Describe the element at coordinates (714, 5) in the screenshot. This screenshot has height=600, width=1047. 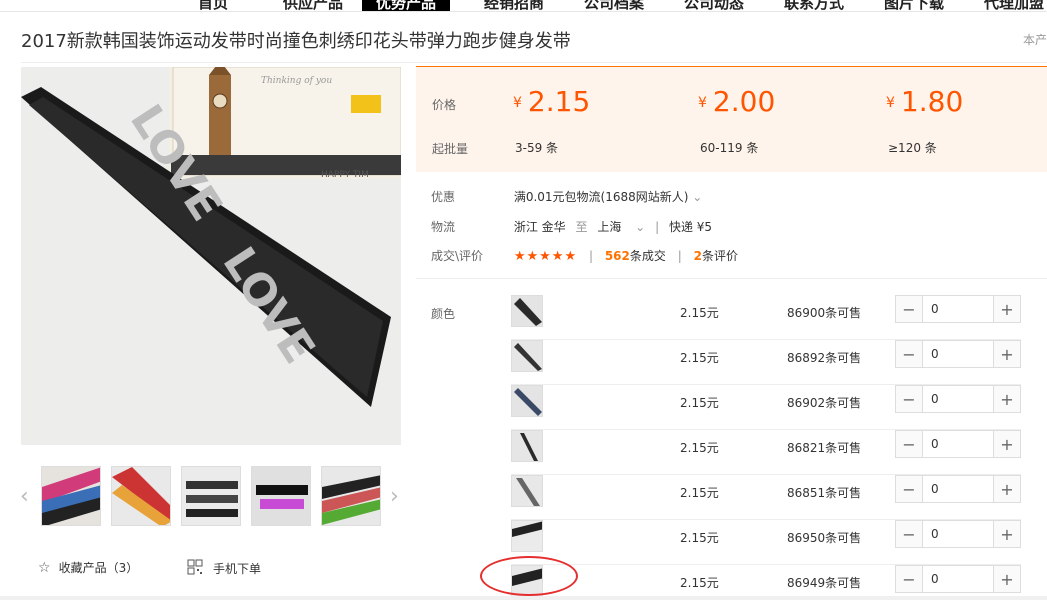
I see `nav-item-news: 公司动态` at that location.